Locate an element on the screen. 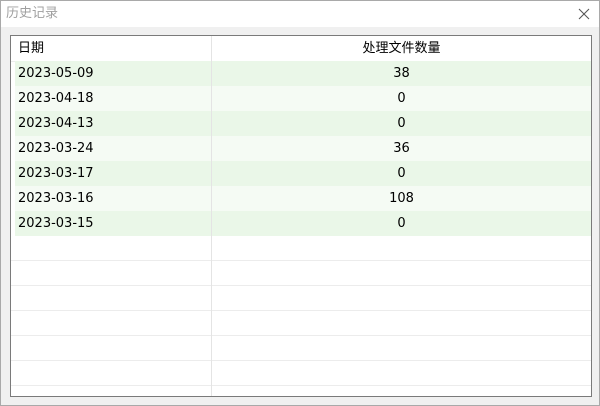 Image resolution: width=600 pixels, height=406 pixels. window-title: 历史记录 is located at coordinates (32, 13).